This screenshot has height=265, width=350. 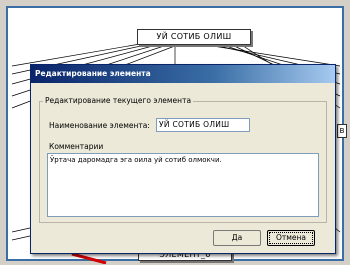 I want to click on right-node: В, so click(x=342, y=131).